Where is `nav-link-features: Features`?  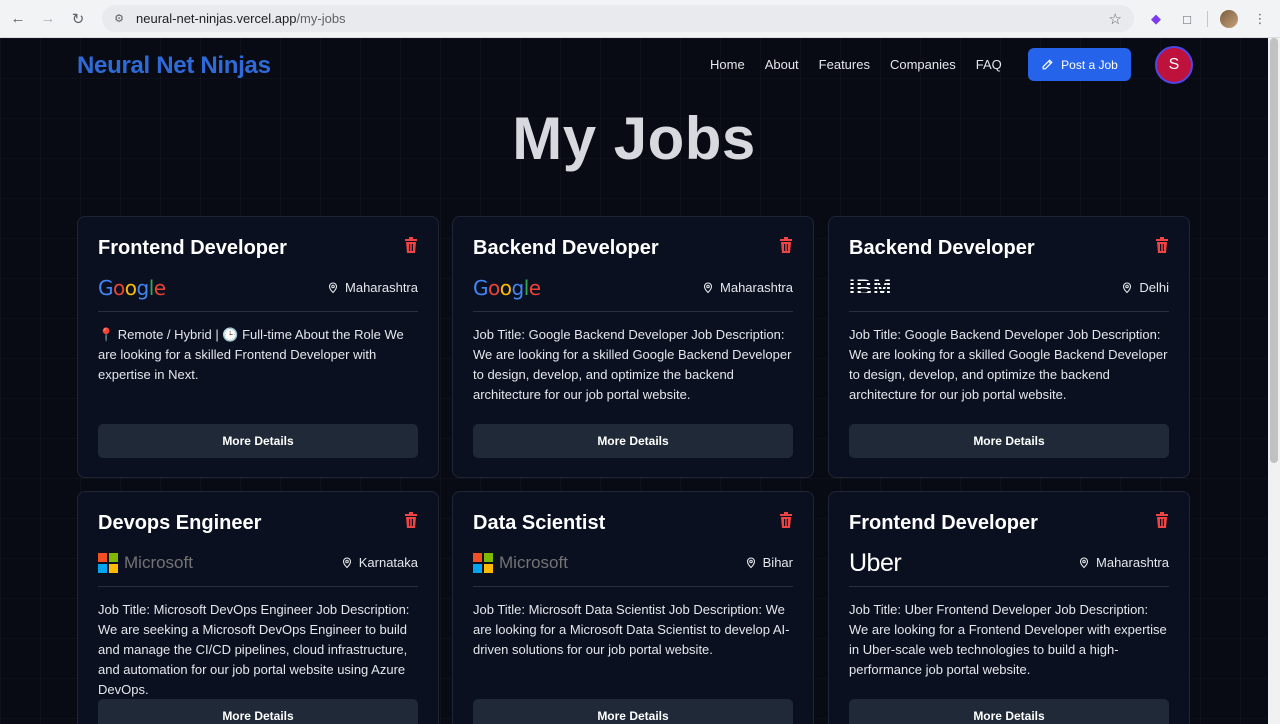 nav-link-features: Features is located at coordinates (844, 64).